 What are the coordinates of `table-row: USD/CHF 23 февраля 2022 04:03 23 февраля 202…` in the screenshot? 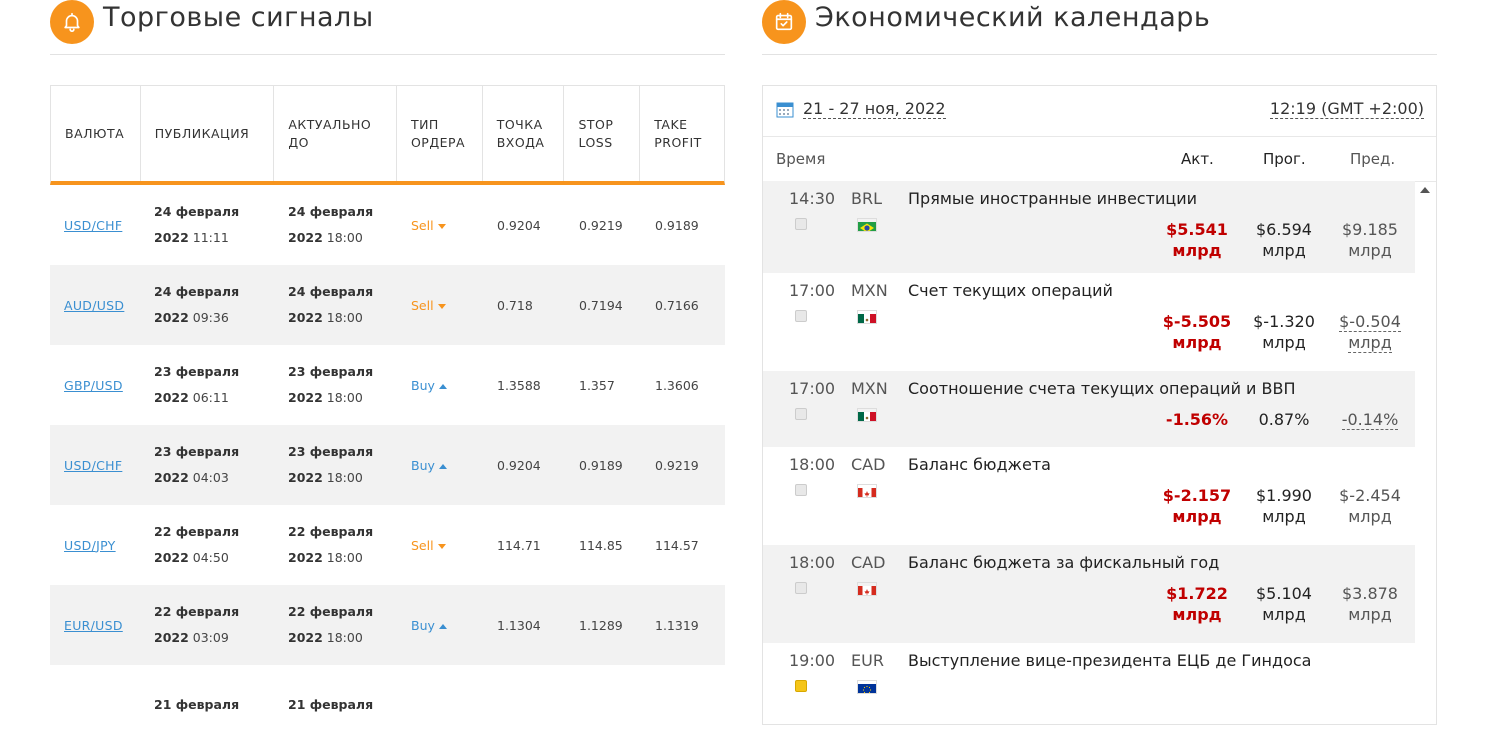 It's located at (387, 465).